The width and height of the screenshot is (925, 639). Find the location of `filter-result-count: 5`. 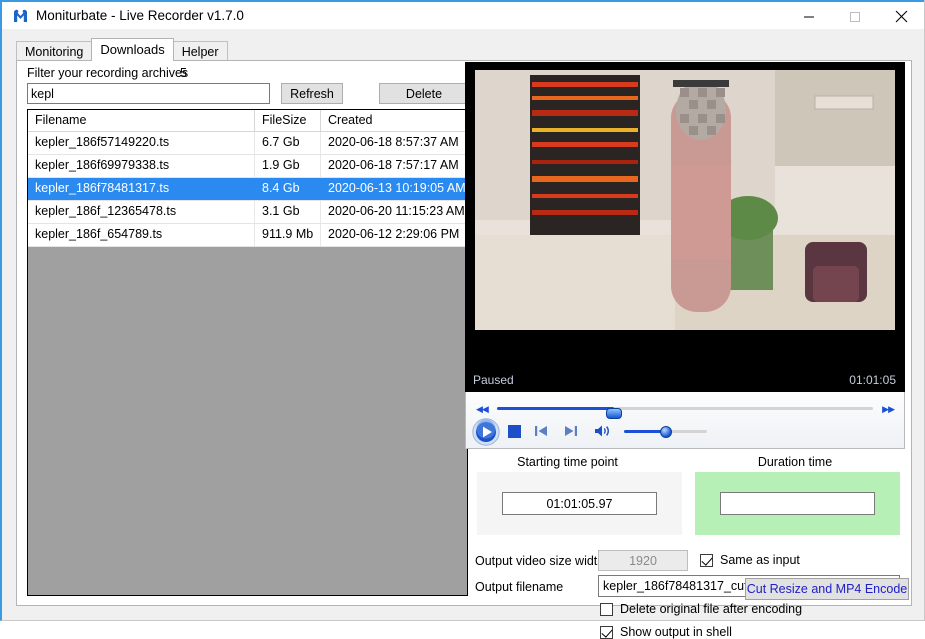

filter-result-count: 5 is located at coordinates (183, 73).